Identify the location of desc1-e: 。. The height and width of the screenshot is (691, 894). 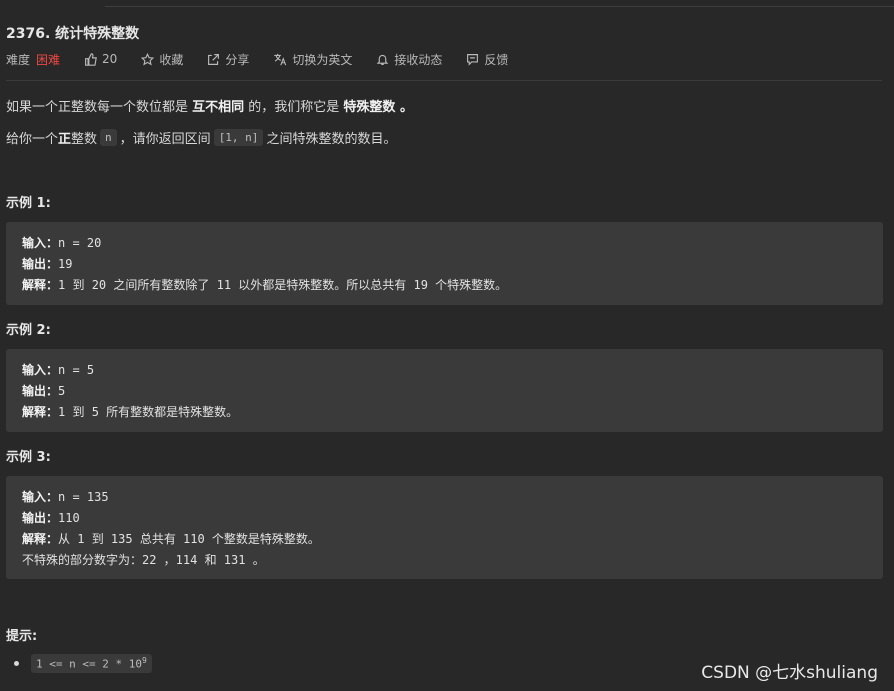
(404, 107).